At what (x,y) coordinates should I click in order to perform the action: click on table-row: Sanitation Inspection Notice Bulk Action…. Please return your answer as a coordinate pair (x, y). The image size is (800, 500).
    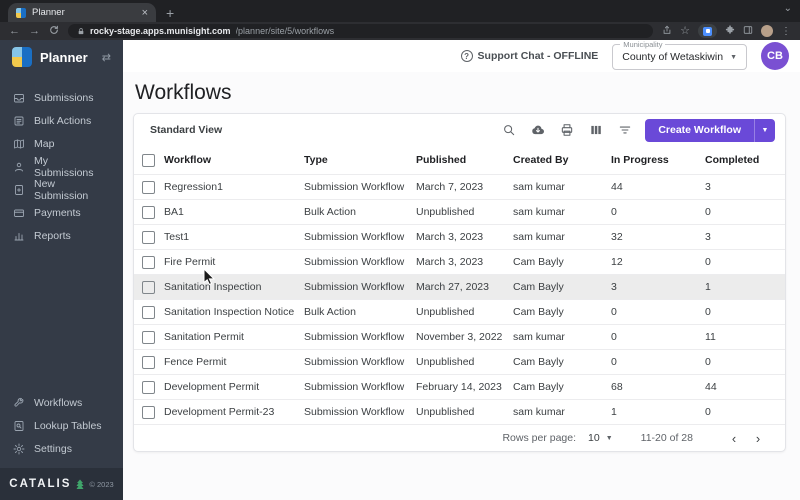
    Looking at the image, I should click on (459, 311).